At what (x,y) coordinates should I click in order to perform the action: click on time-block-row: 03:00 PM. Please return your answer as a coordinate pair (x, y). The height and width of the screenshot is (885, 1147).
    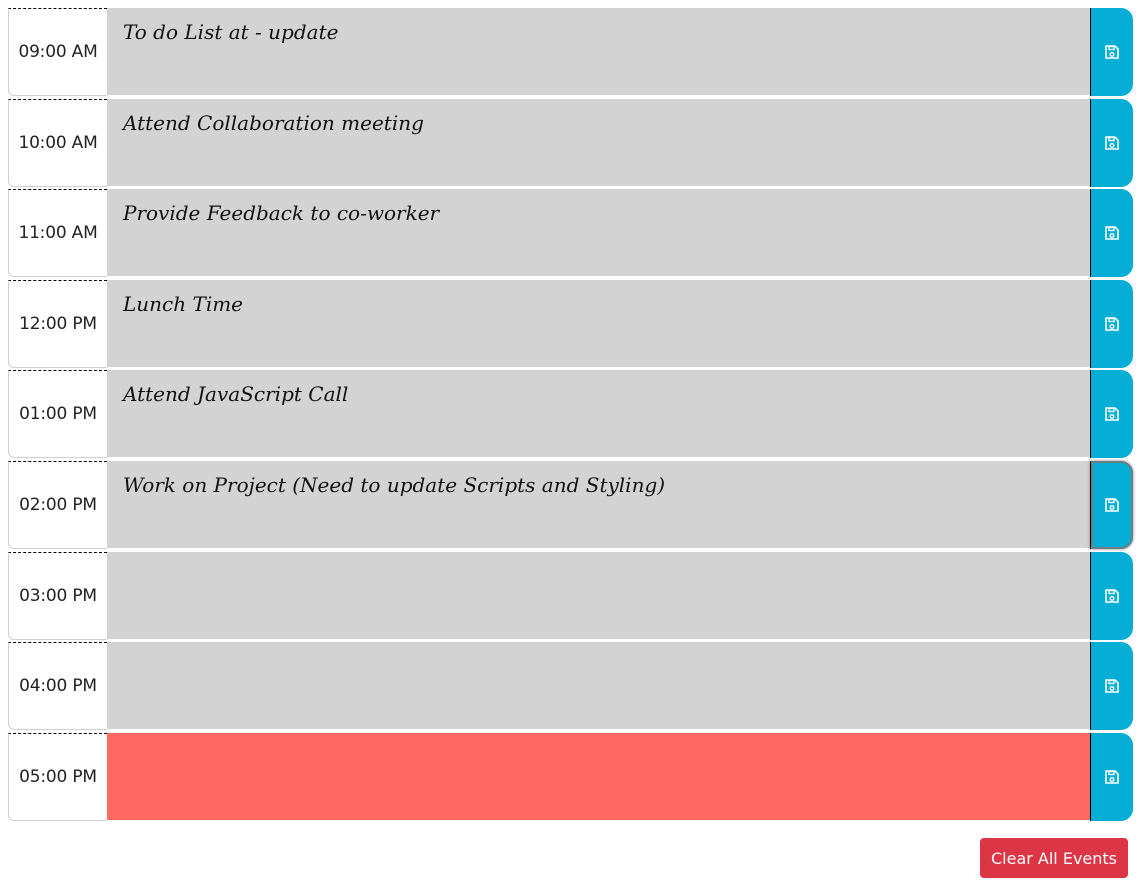
    Looking at the image, I should click on (570, 597).